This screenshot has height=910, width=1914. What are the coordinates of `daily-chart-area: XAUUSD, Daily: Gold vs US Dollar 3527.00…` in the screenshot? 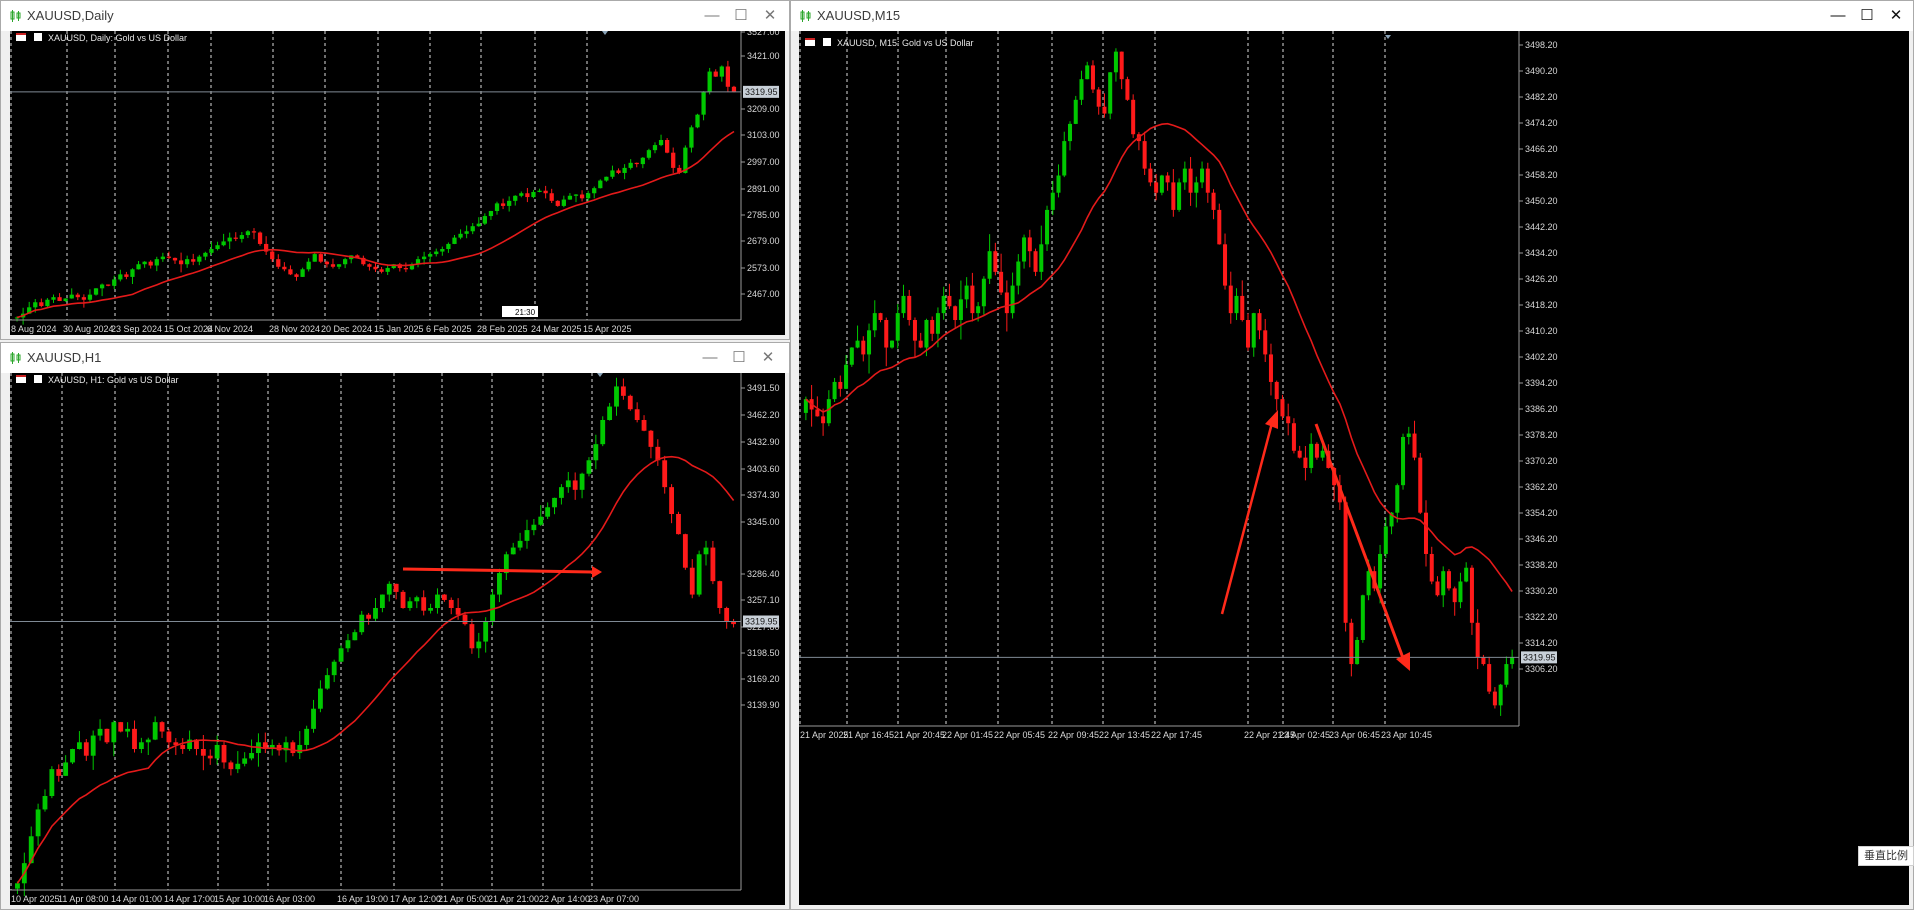 It's located at (397, 183).